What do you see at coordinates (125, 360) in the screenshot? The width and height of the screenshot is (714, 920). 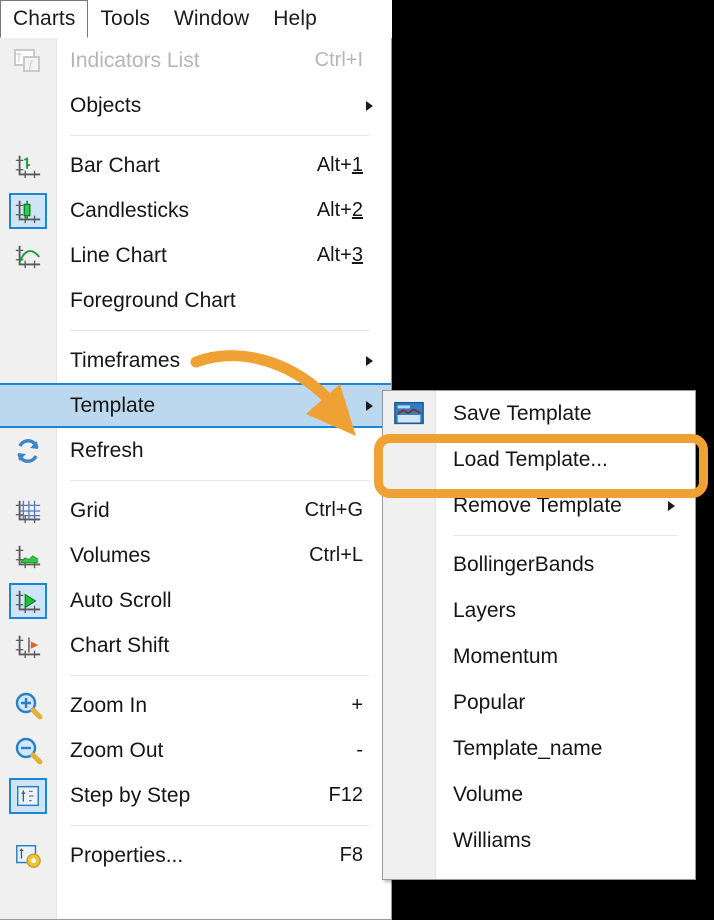 I see `menu-item-label: Timeframes` at bounding box center [125, 360].